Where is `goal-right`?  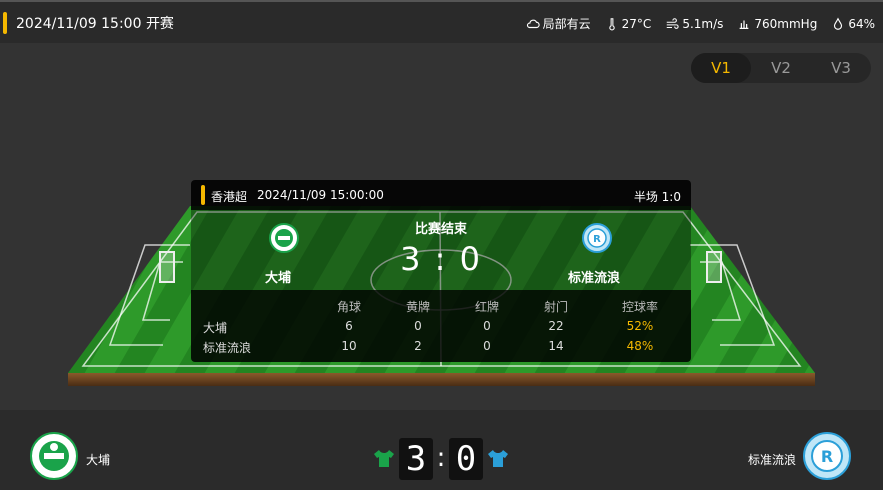 goal-right is located at coordinates (714, 267).